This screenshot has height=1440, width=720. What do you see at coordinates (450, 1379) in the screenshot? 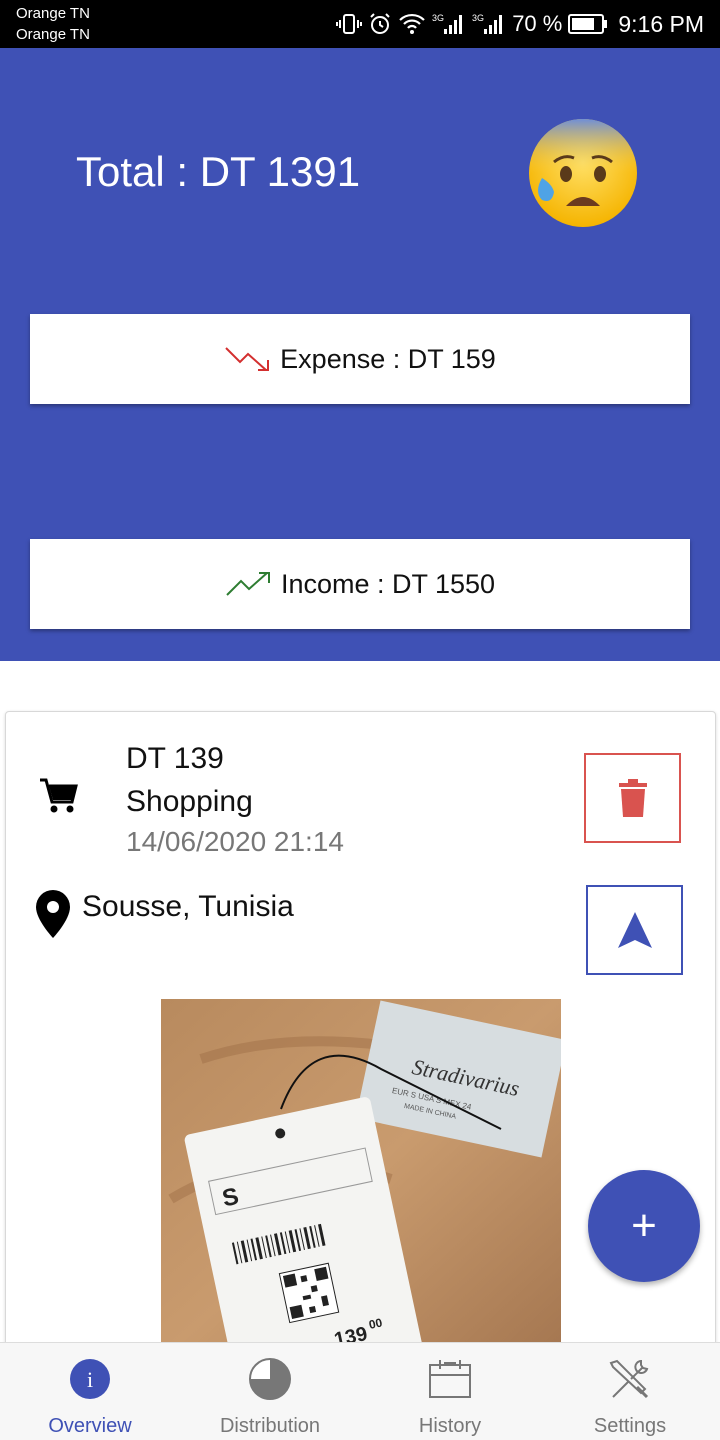
I see `calendar-icon` at bounding box center [450, 1379].